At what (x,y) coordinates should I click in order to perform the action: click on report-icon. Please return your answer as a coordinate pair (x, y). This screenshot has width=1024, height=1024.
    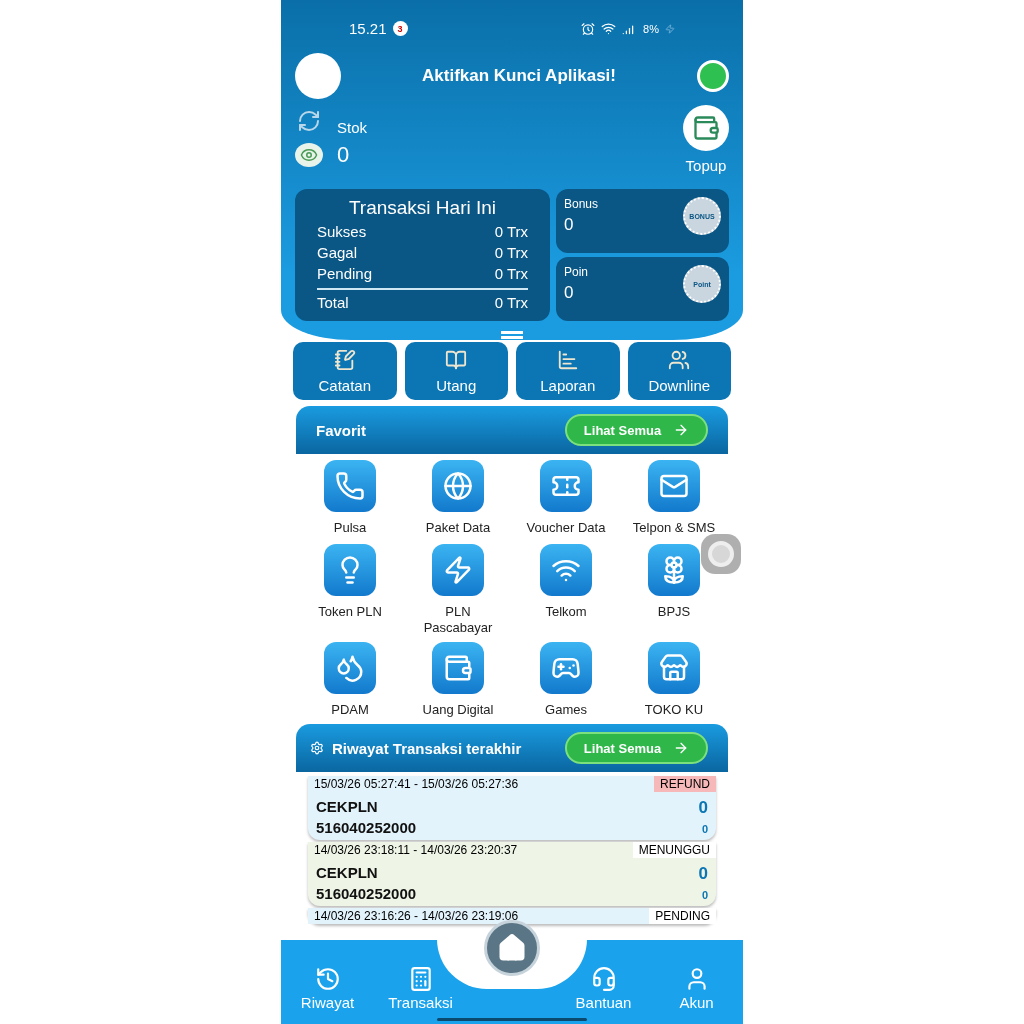
    Looking at the image, I should click on (567, 360).